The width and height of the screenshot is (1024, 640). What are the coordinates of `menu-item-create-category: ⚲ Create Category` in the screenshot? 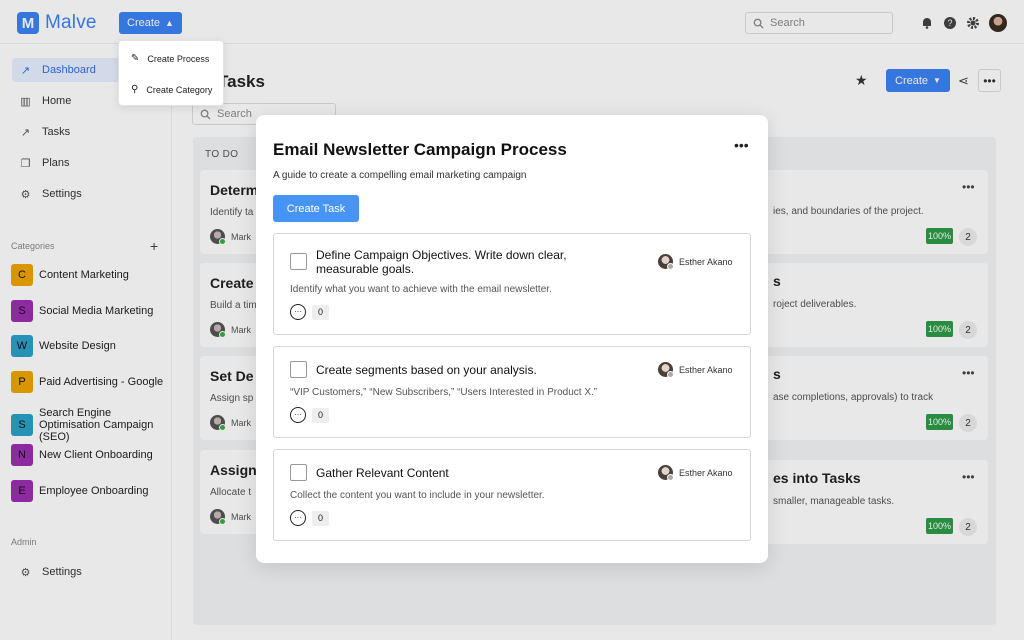 It's located at (171, 89).